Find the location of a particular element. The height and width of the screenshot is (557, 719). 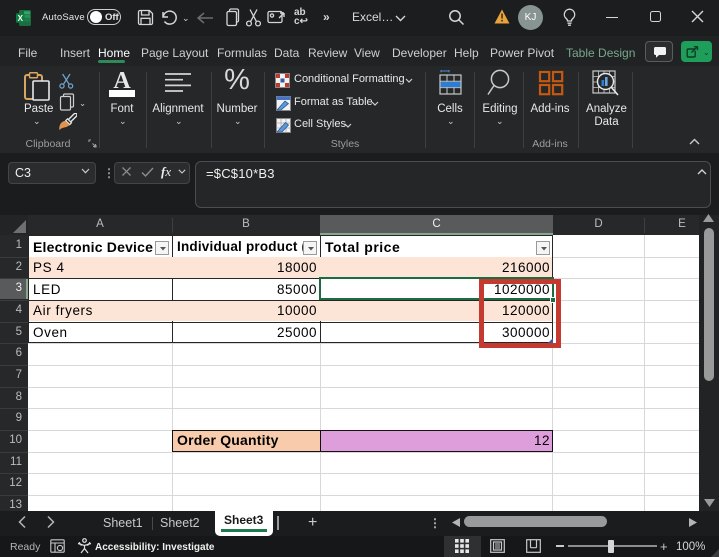

svg-text: X is located at coordinates (21, 18).